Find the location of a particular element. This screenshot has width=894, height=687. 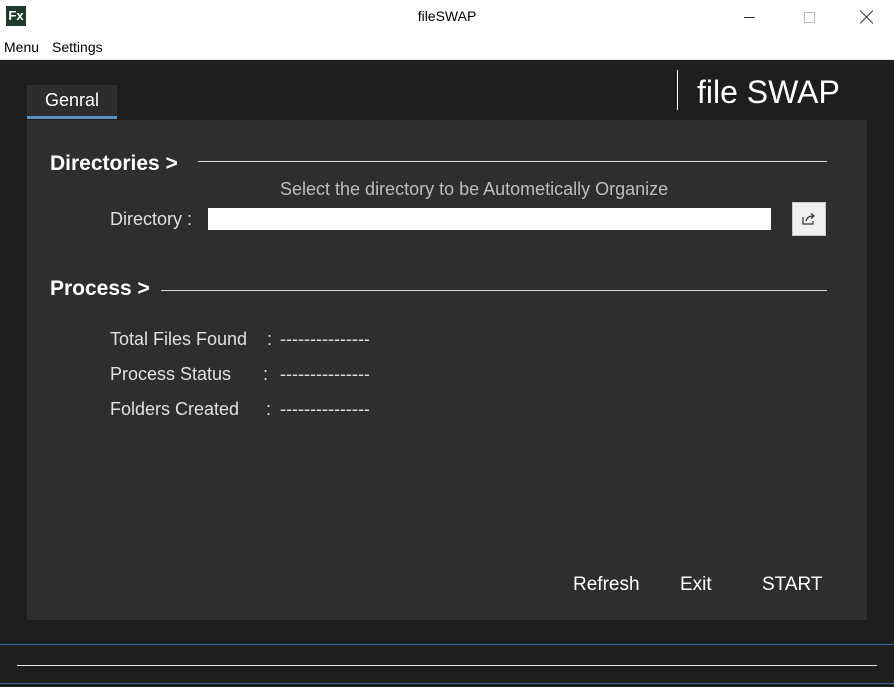

directory-input is located at coordinates (489, 219).